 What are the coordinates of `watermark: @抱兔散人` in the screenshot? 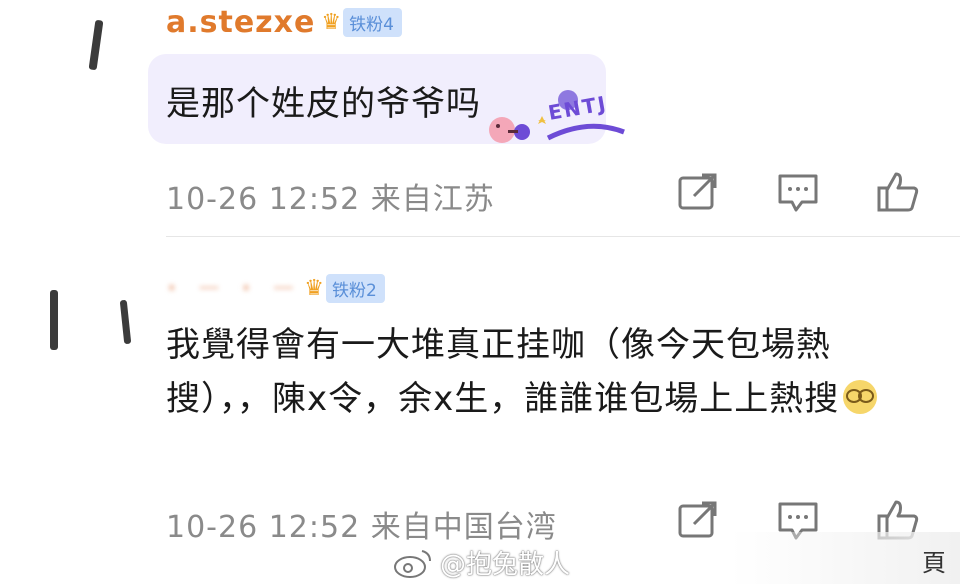 It's located at (481, 562).